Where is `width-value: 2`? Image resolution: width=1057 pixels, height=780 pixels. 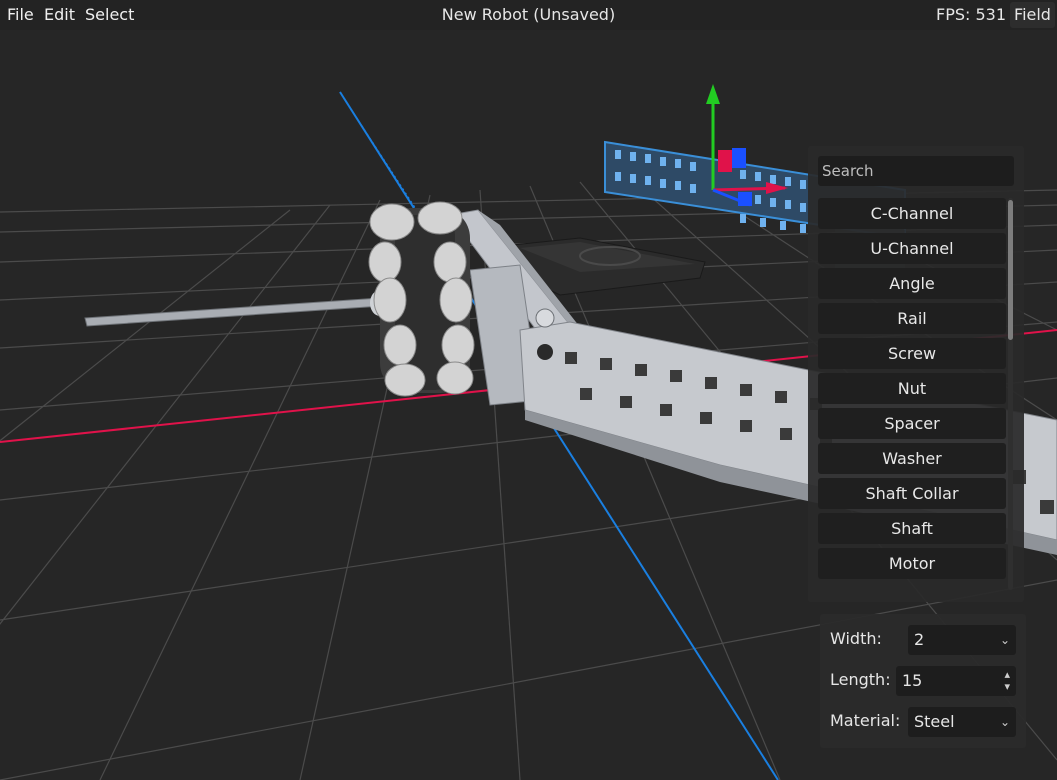
width-value: 2 is located at coordinates (919, 639).